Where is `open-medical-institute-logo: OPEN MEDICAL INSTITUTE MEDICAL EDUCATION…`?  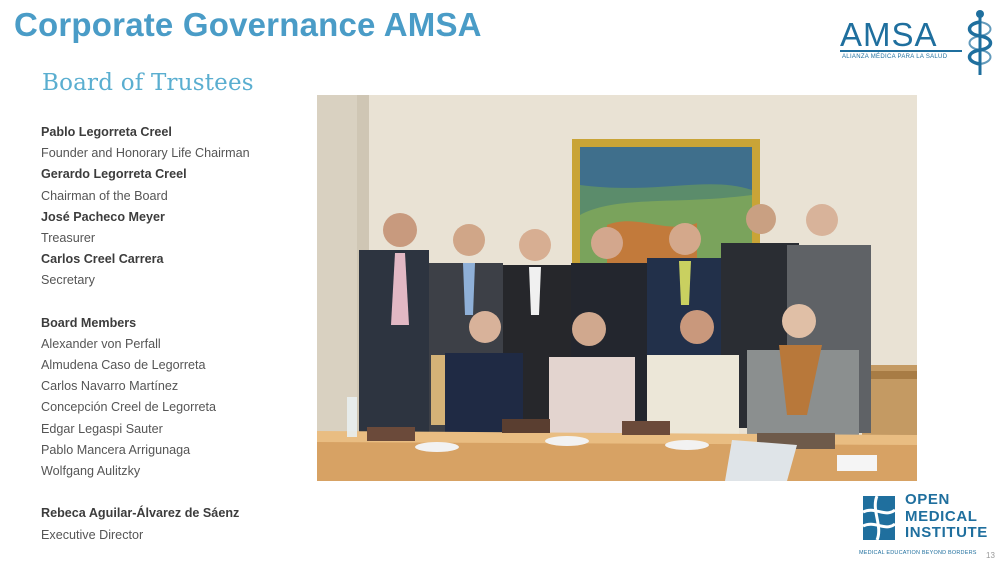 open-medical-institute-logo: OPEN MEDICAL INSTITUTE MEDICAL EDUCATION… is located at coordinates (927, 525).